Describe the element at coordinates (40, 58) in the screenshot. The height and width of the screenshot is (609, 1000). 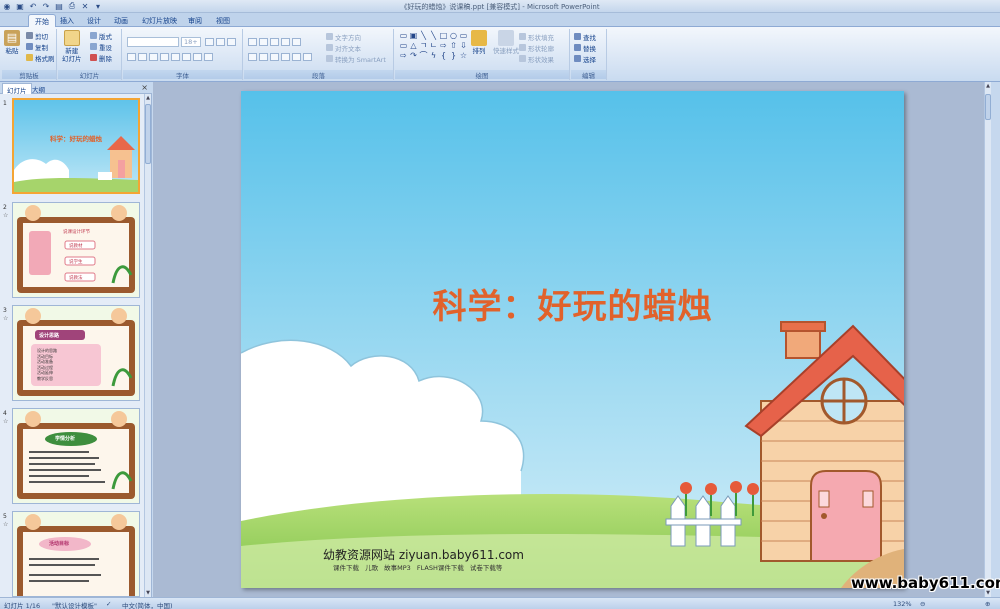
I see `format-painter-button: 格式刷` at that location.